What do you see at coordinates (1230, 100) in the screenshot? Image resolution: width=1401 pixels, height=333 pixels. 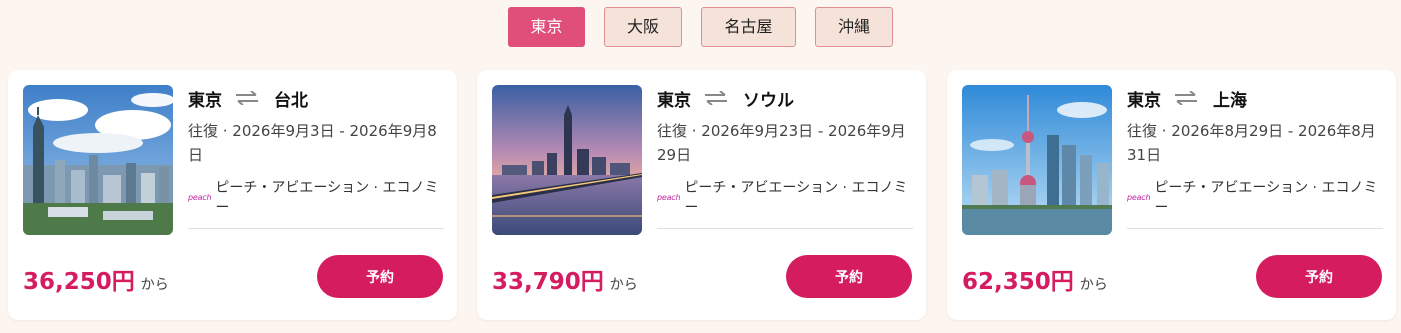 I see `destination-city: 上海` at bounding box center [1230, 100].